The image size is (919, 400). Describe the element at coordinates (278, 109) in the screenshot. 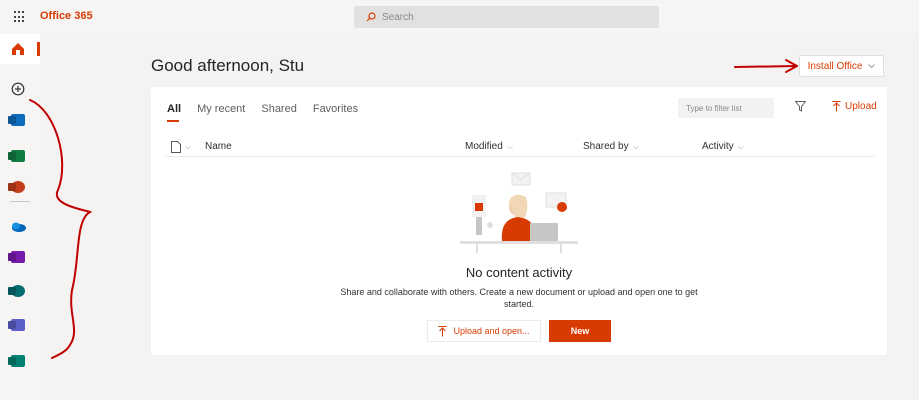

I see `tab-shared: Shared` at that location.